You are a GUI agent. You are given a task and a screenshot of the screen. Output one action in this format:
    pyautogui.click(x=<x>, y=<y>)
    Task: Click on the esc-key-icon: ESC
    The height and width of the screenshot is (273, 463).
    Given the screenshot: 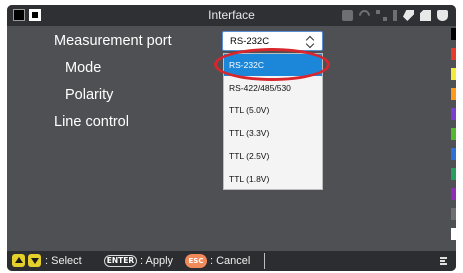 What is the action you would take?
    pyautogui.click(x=196, y=261)
    